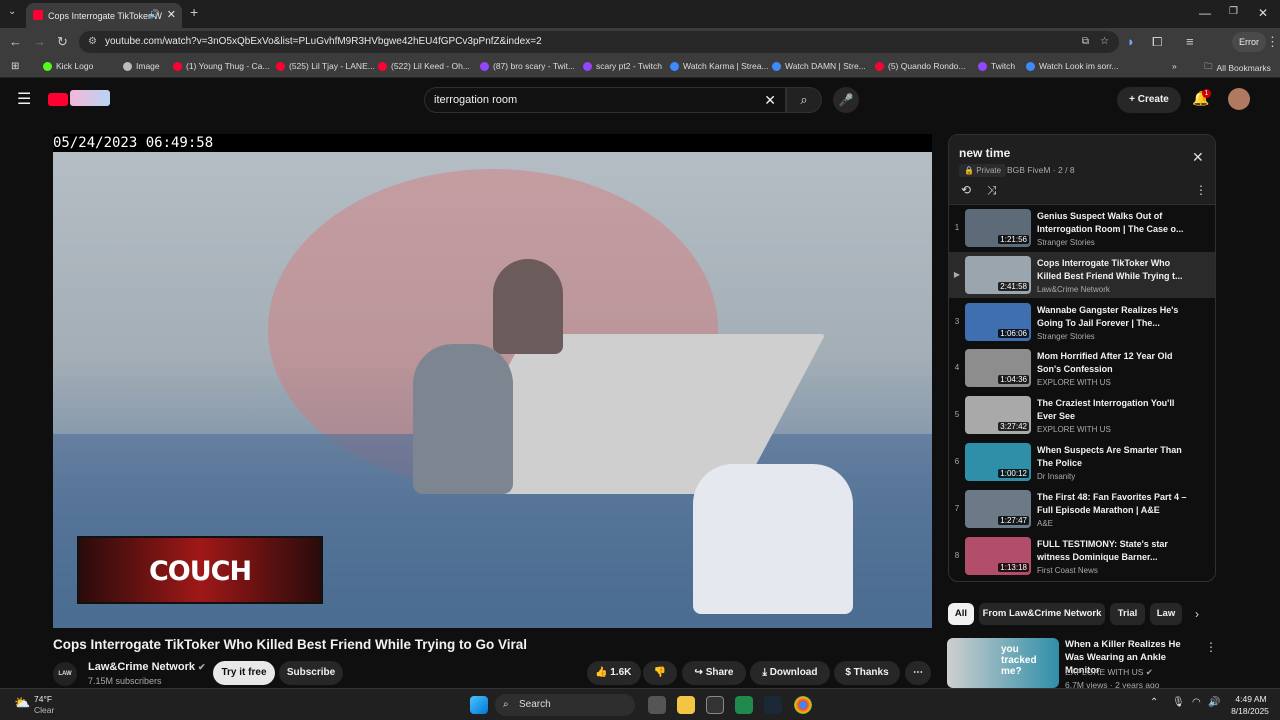 The width and height of the screenshot is (1280, 720). Describe the element at coordinates (1149, 100) in the screenshot. I see `create-button: + Create` at that location.